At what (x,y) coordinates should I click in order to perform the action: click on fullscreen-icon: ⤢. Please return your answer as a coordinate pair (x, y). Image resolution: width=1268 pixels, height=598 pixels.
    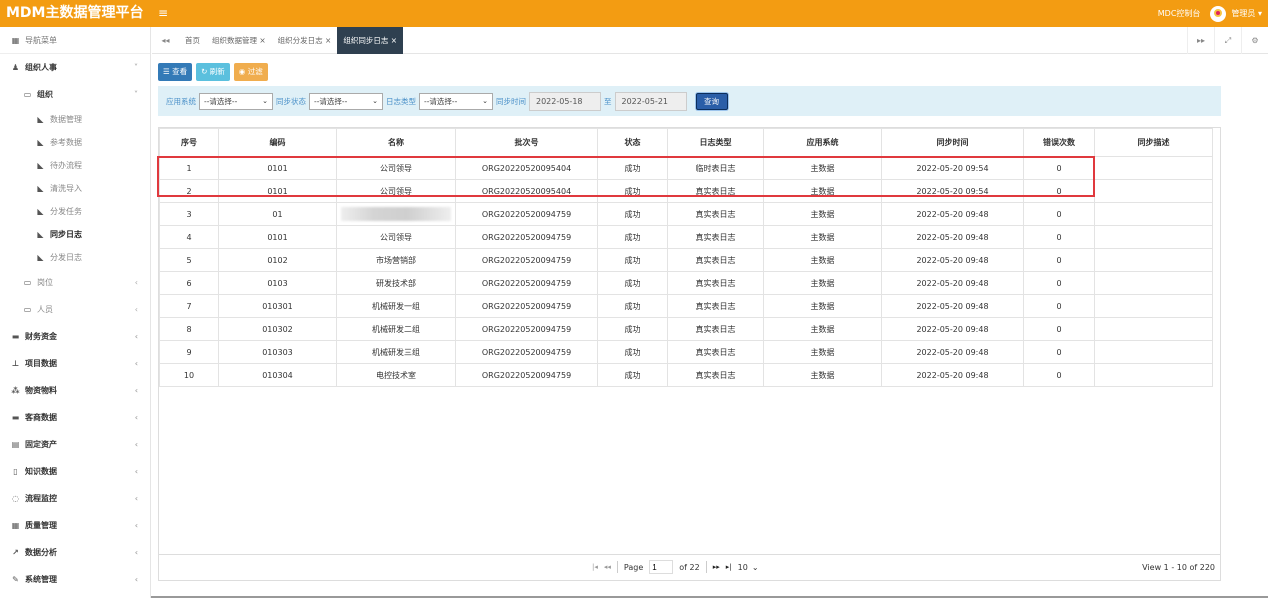
    Looking at the image, I should click on (1227, 40).